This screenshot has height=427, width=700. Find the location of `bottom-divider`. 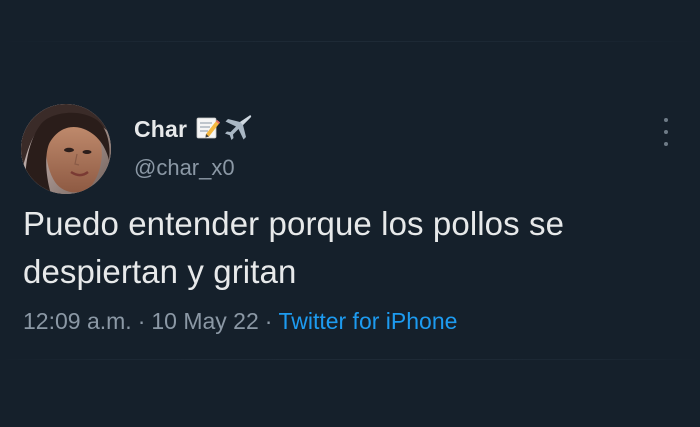

bottom-divider is located at coordinates (350, 359).